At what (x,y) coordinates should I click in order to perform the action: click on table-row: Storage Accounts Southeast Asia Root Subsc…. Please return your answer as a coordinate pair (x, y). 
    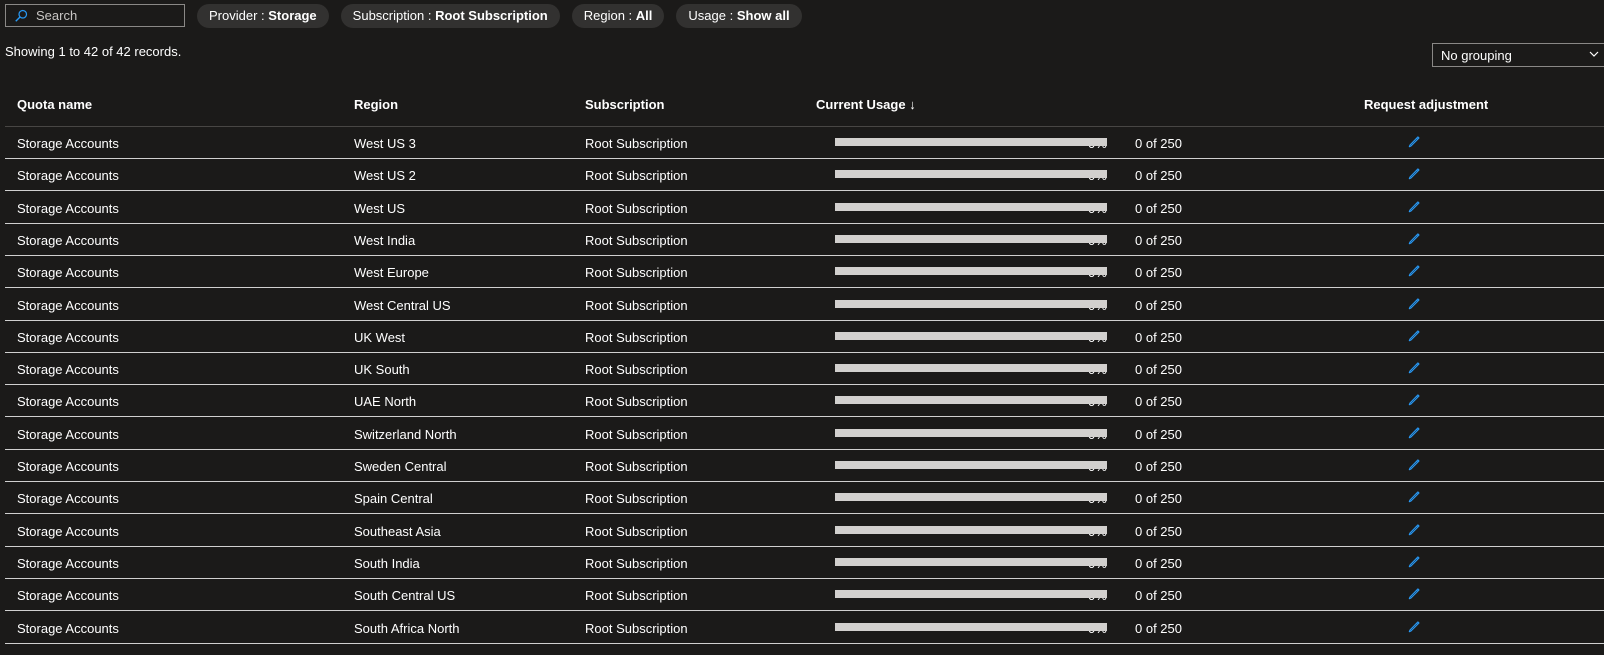
    Looking at the image, I should click on (804, 531).